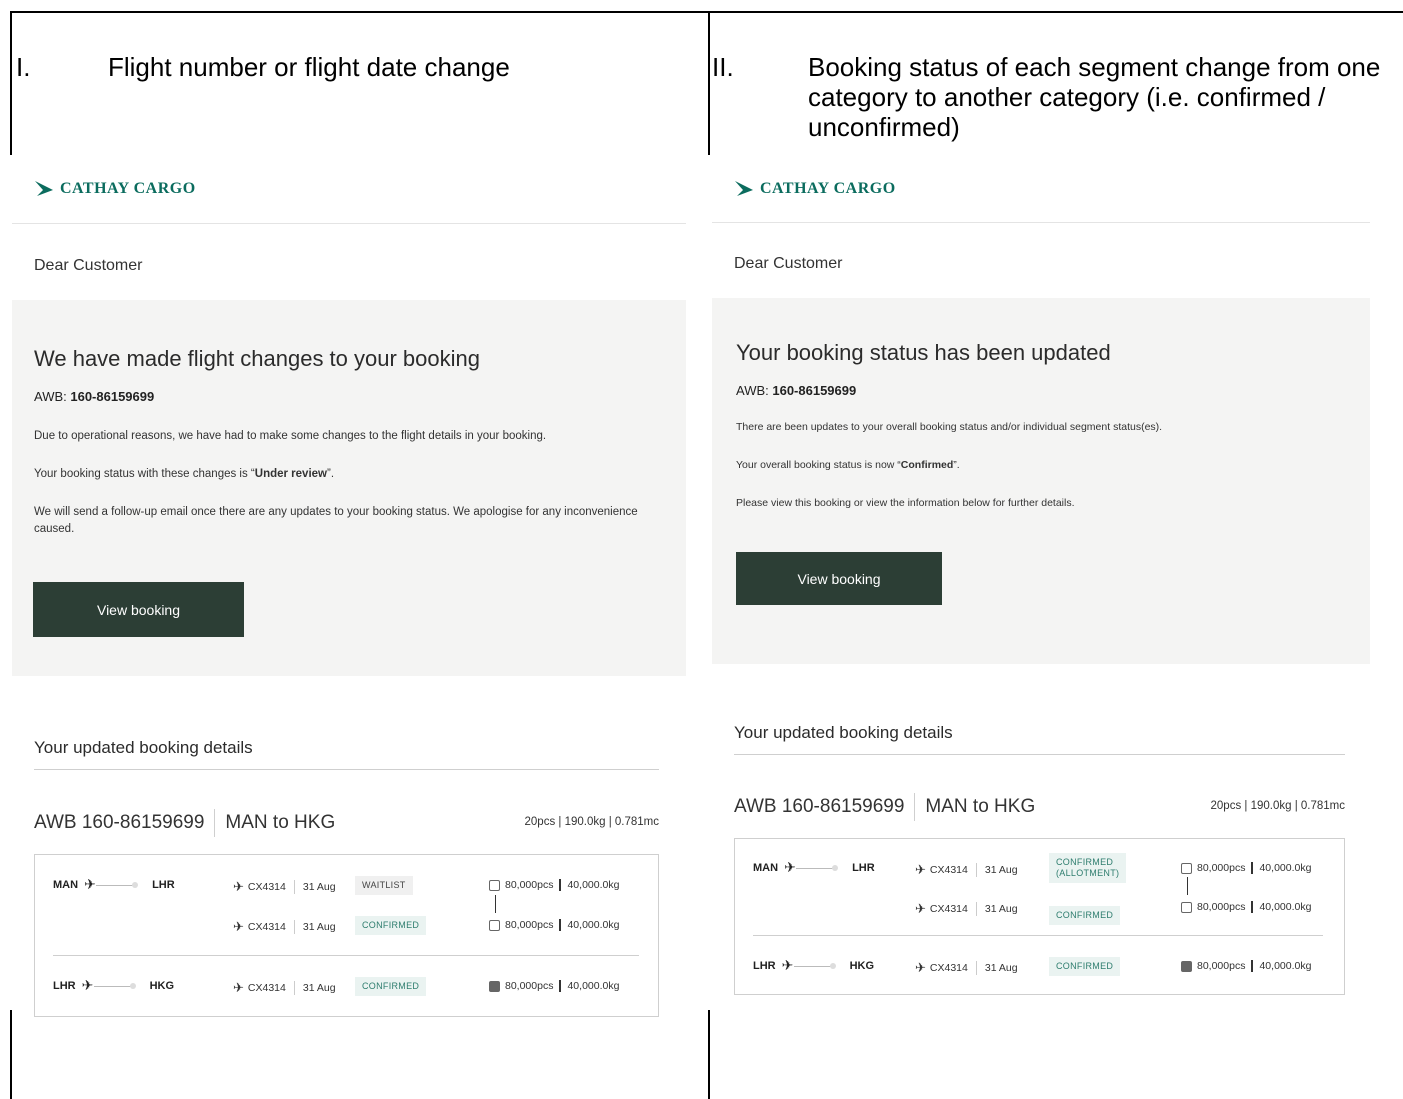 The width and height of the screenshot is (1403, 1099). What do you see at coordinates (309, 67) in the screenshot?
I see `left-header-text: Flight number or flight date change` at bounding box center [309, 67].